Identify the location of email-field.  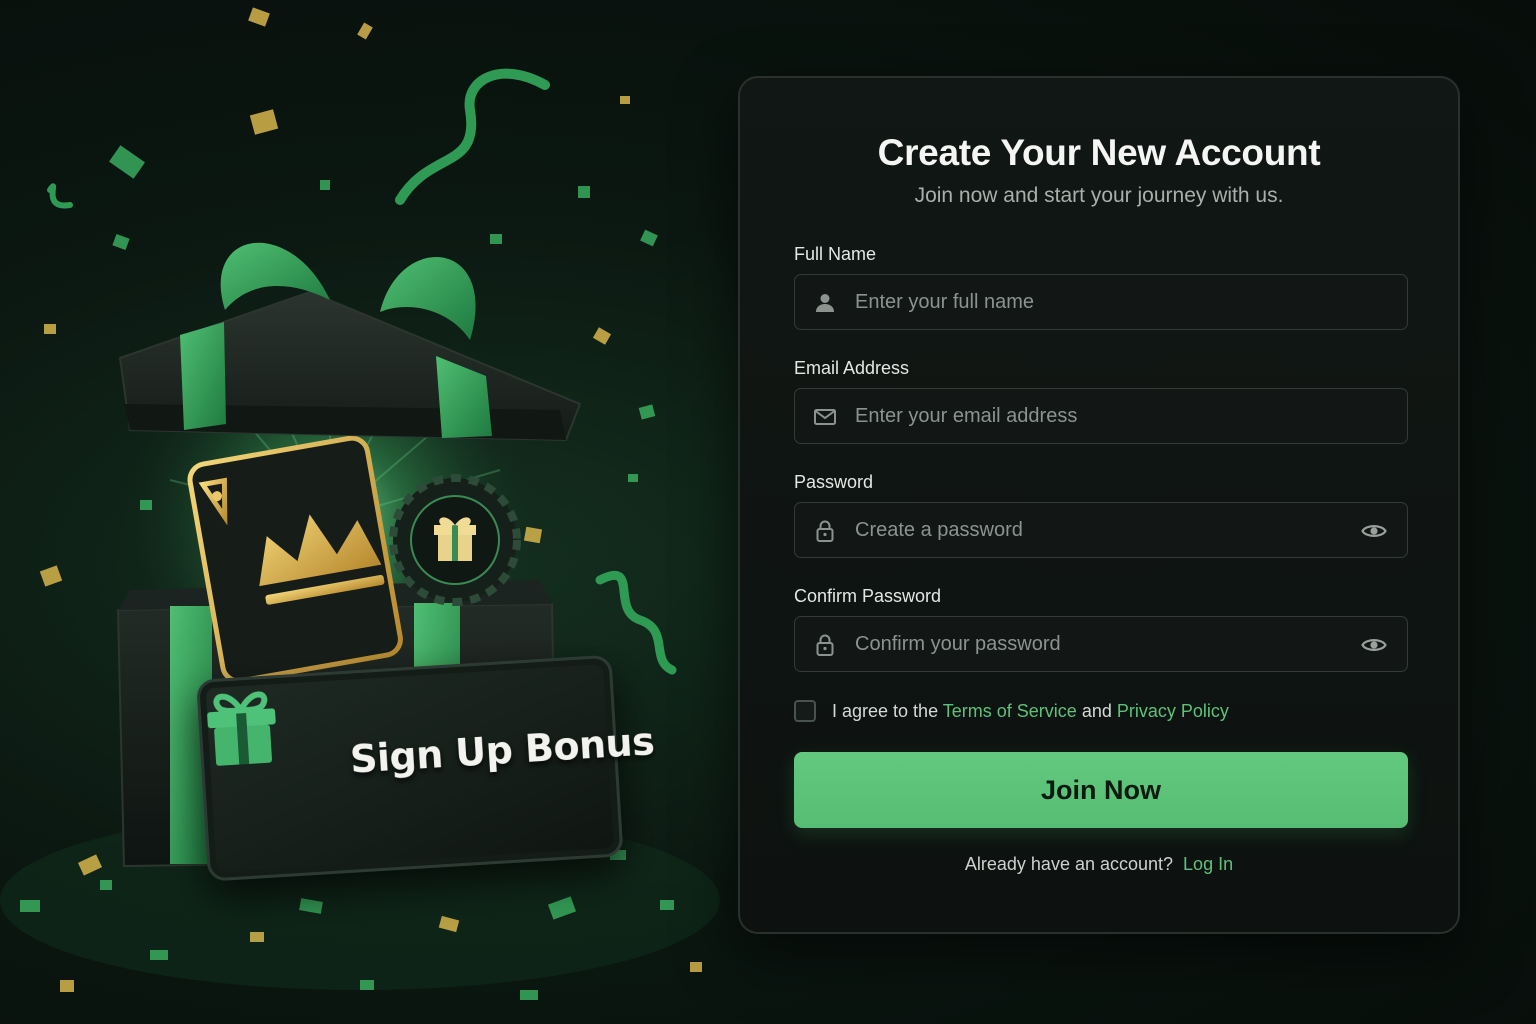
(1101, 416).